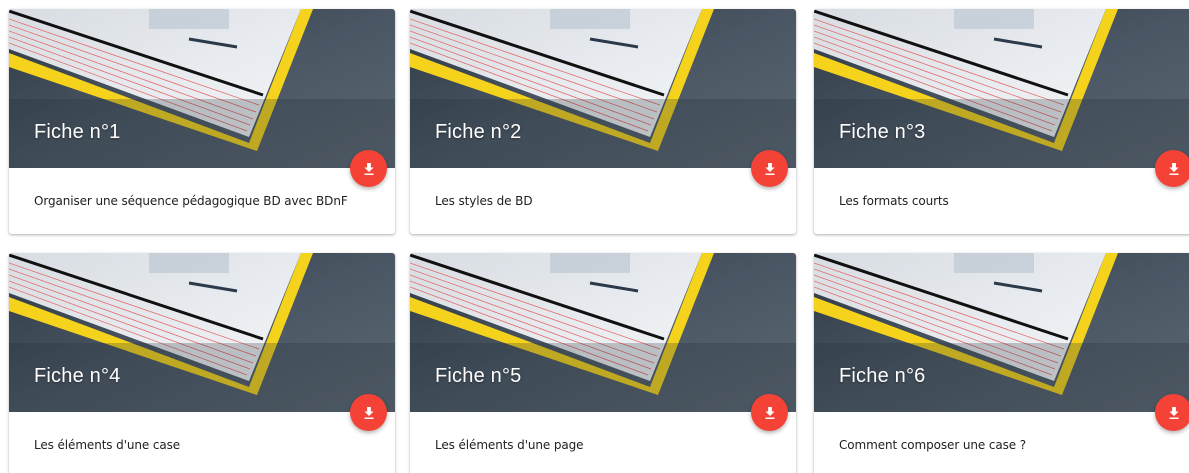 This screenshot has height=473, width=1189. I want to click on card-image: Fiche n°2, so click(603, 88).